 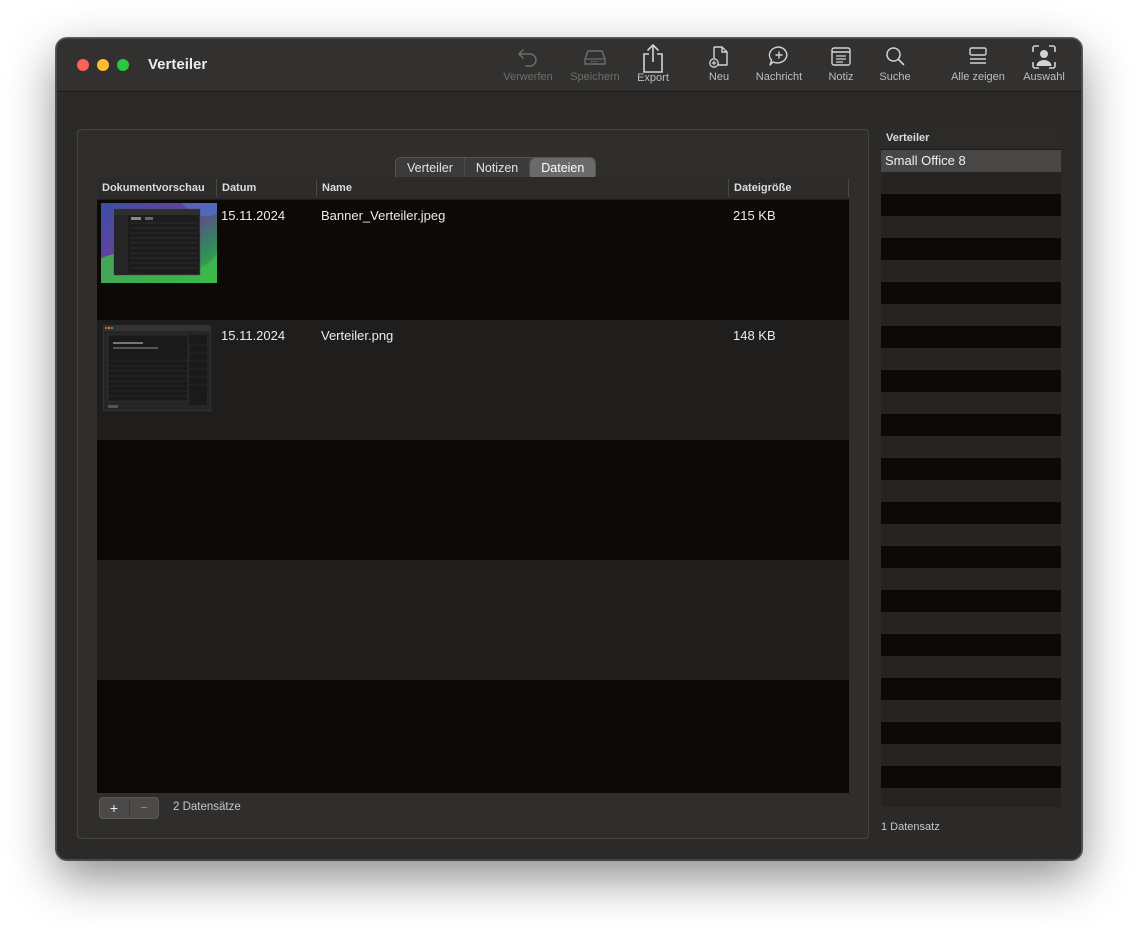 What do you see at coordinates (779, 77) in the screenshot?
I see `message-label: Nachricht` at bounding box center [779, 77].